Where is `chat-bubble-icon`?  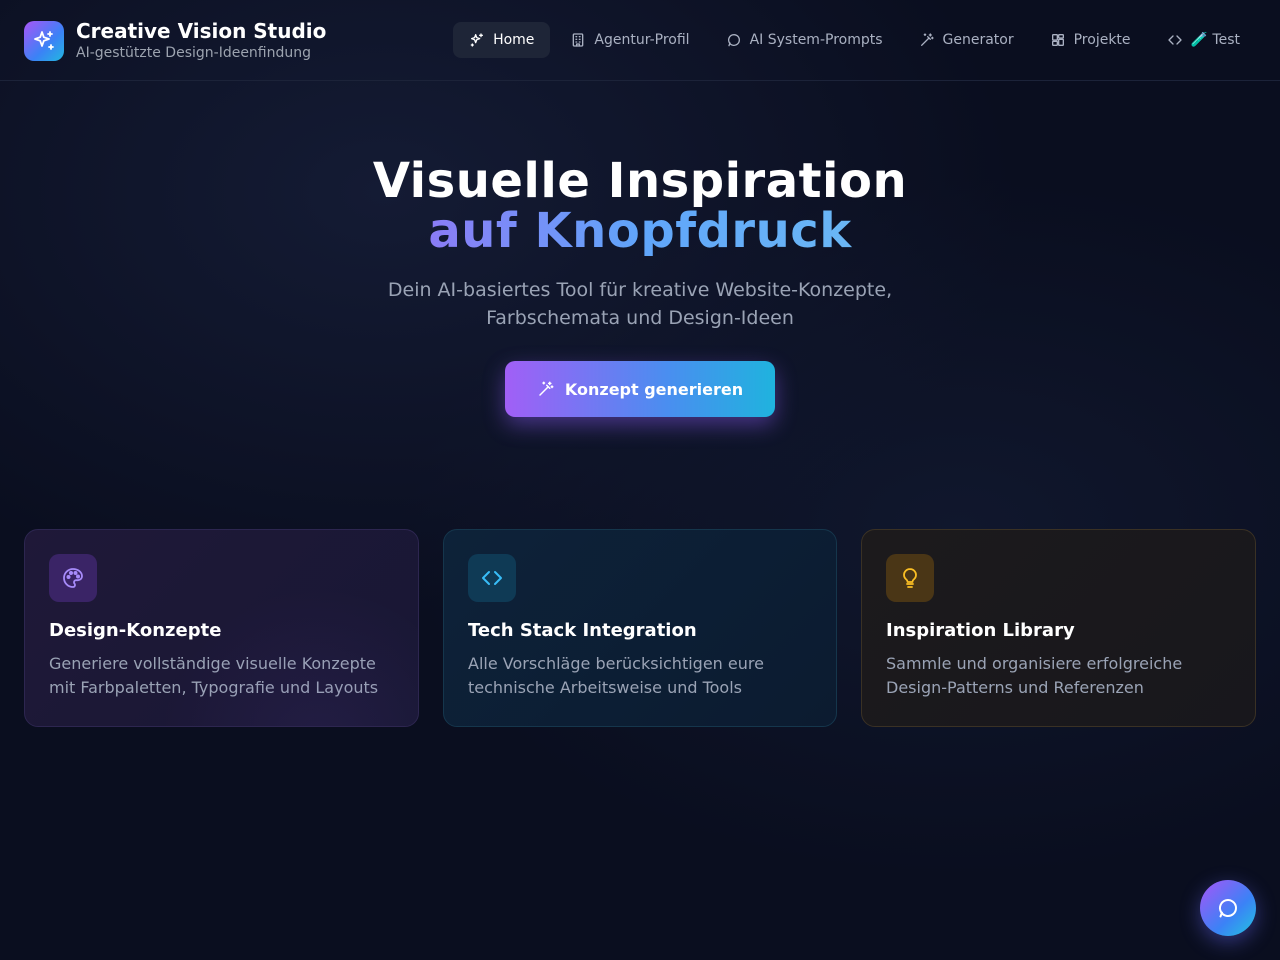 chat-bubble-icon is located at coordinates (1228, 908).